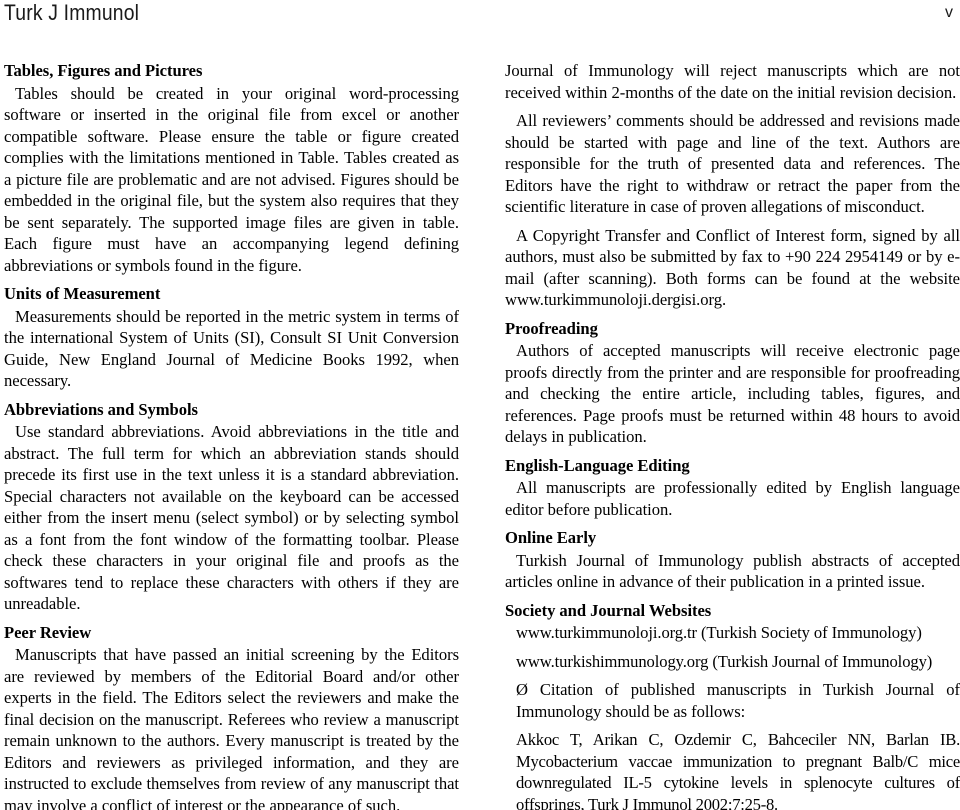  Describe the element at coordinates (101, 409) in the screenshot. I see `section-heading-abbreviations-and-symbols: Abbreviations and Symbols` at that location.